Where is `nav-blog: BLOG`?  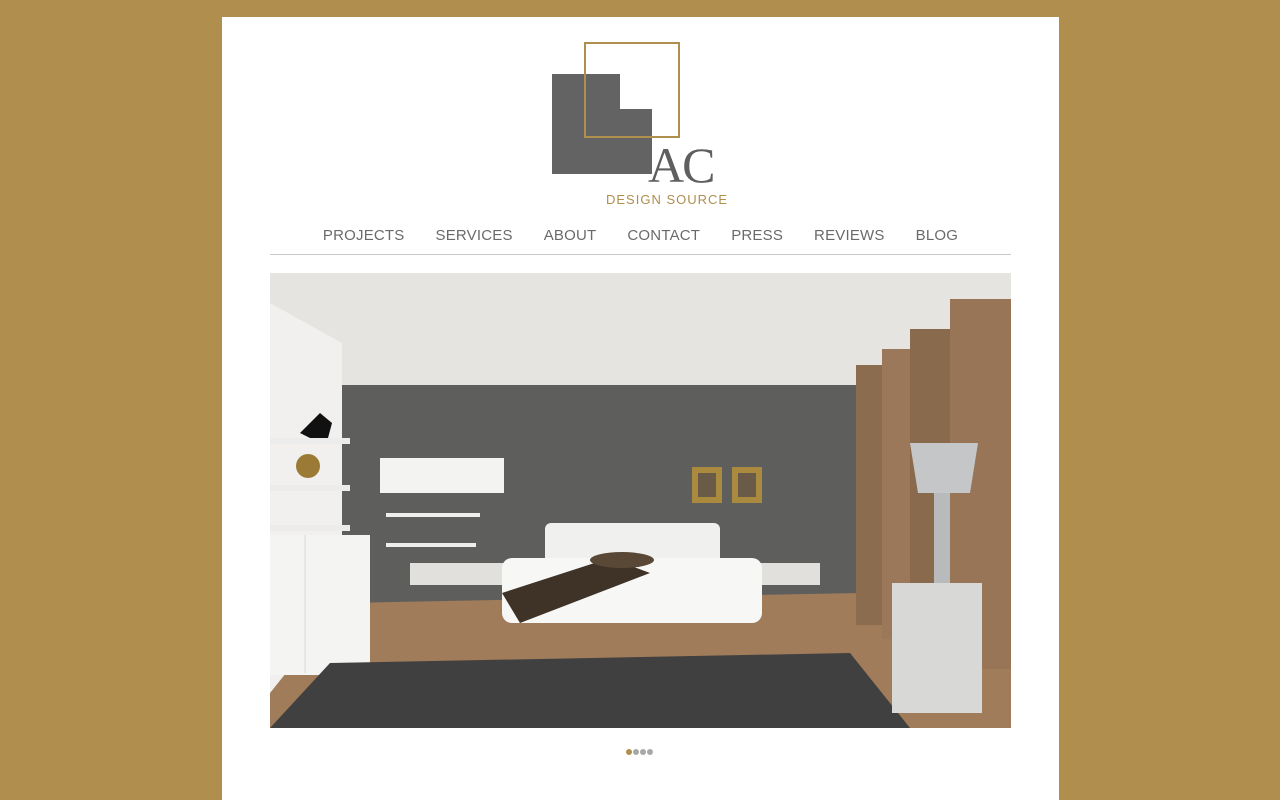 nav-blog: BLOG is located at coordinates (937, 240).